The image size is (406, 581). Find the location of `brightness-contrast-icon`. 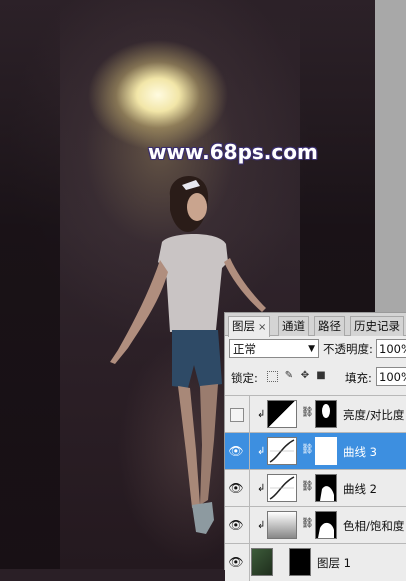

brightness-contrast-icon is located at coordinates (282, 414).